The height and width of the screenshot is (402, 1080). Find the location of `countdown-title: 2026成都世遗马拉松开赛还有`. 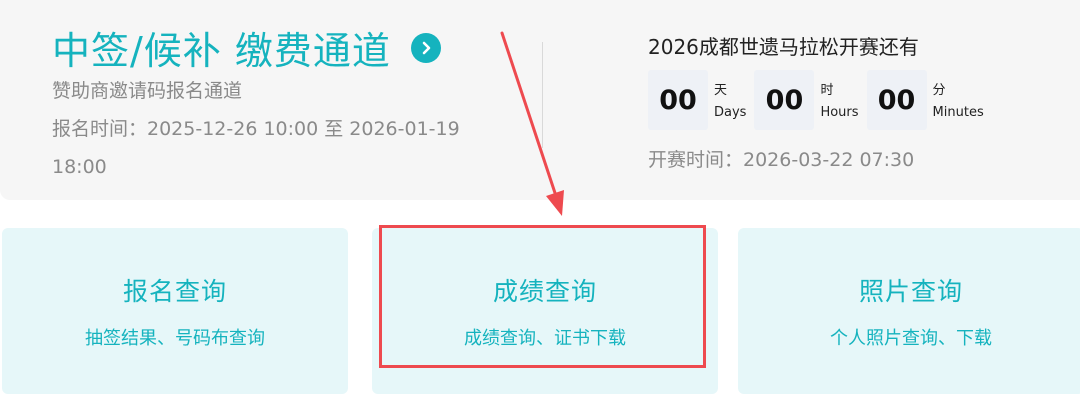

countdown-title: 2026成都世遗马拉松开赛还有 is located at coordinates (783, 47).